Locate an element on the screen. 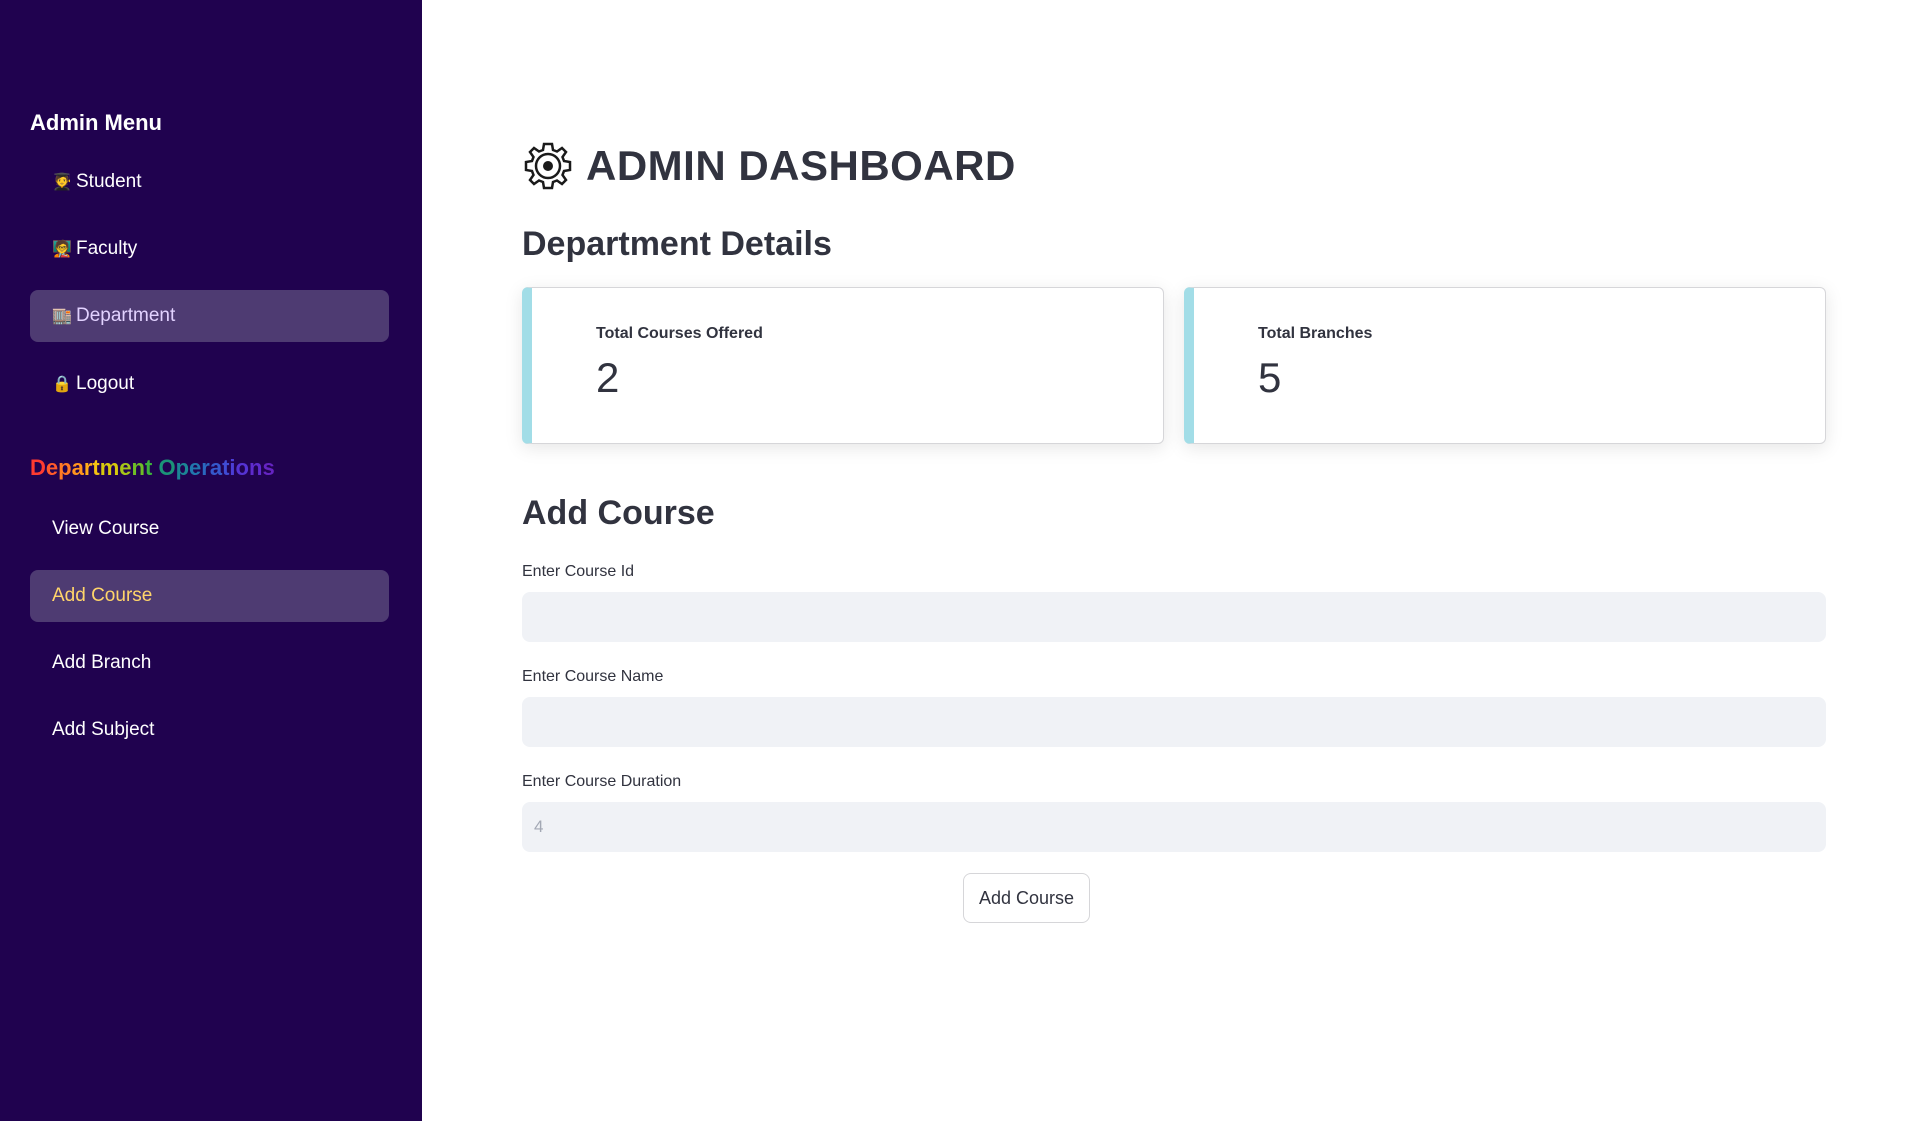 The image size is (1920, 1121). course-name-input is located at coordinates (1174, 722).